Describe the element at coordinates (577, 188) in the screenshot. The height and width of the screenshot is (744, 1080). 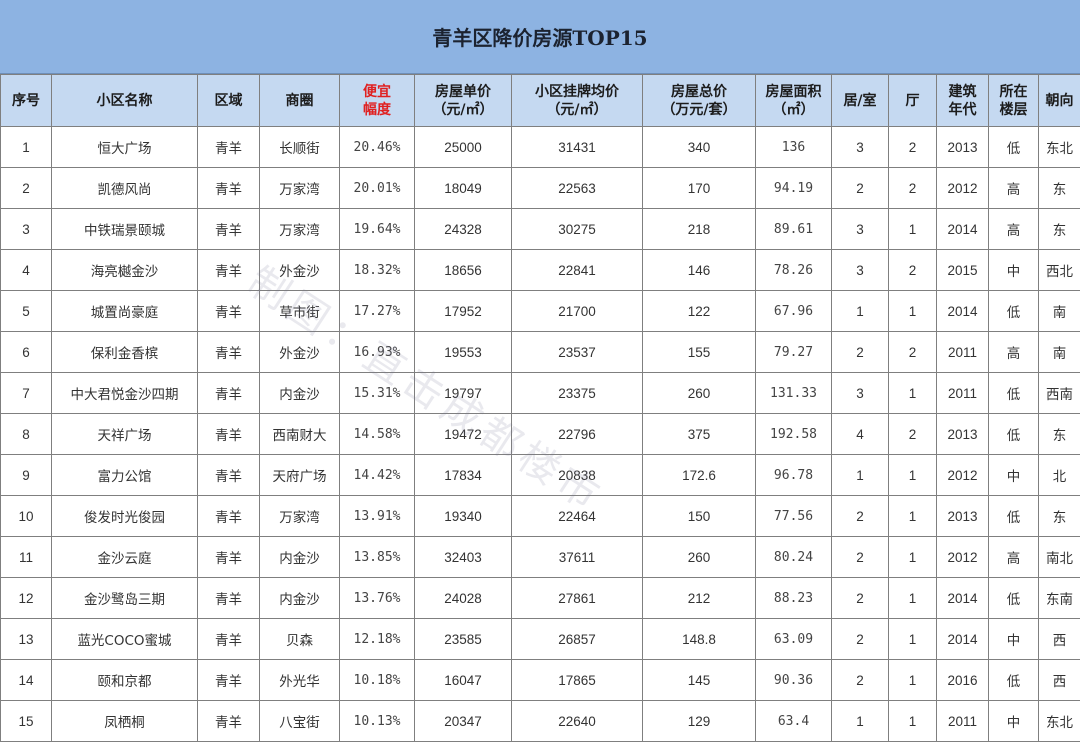
I see `cell-avg-price: 22563` at that location.